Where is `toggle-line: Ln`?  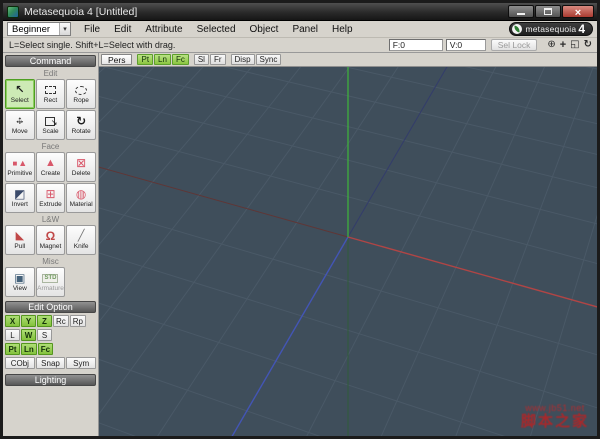
toggle-line: Ln is located at coordinates (29, 349).